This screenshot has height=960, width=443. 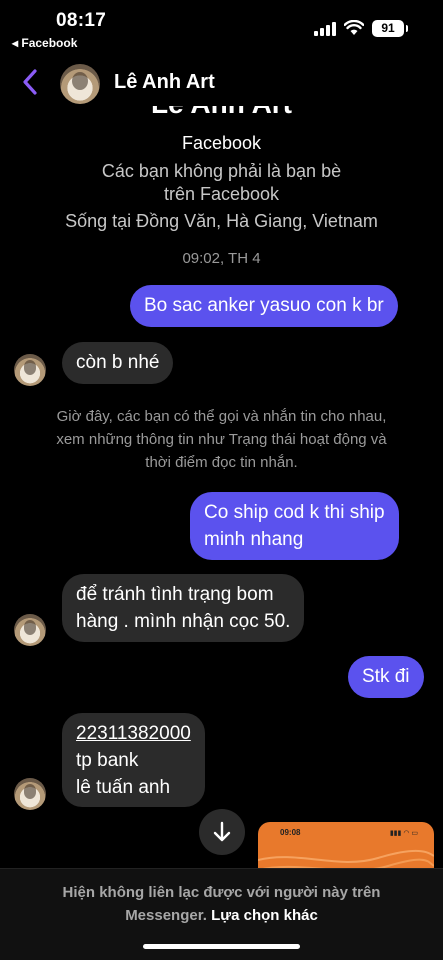 What do you see at coordinates (133, 733) in the screenshot?
I see `account-number-link: 22311382000` at bounding box center [133, 733].